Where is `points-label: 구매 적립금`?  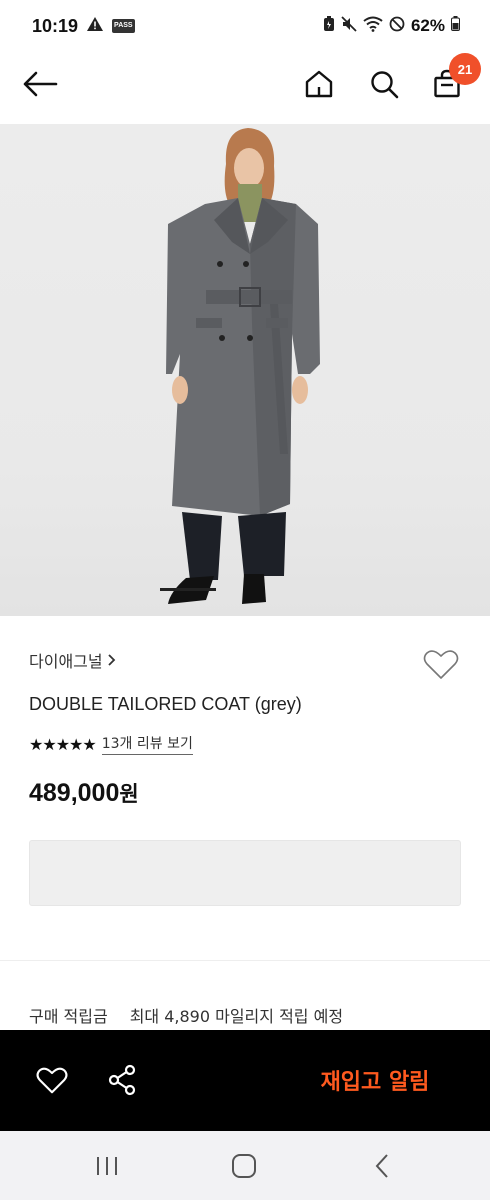 points-label: 구매 적립금 is located at coordinates (68, 1016).